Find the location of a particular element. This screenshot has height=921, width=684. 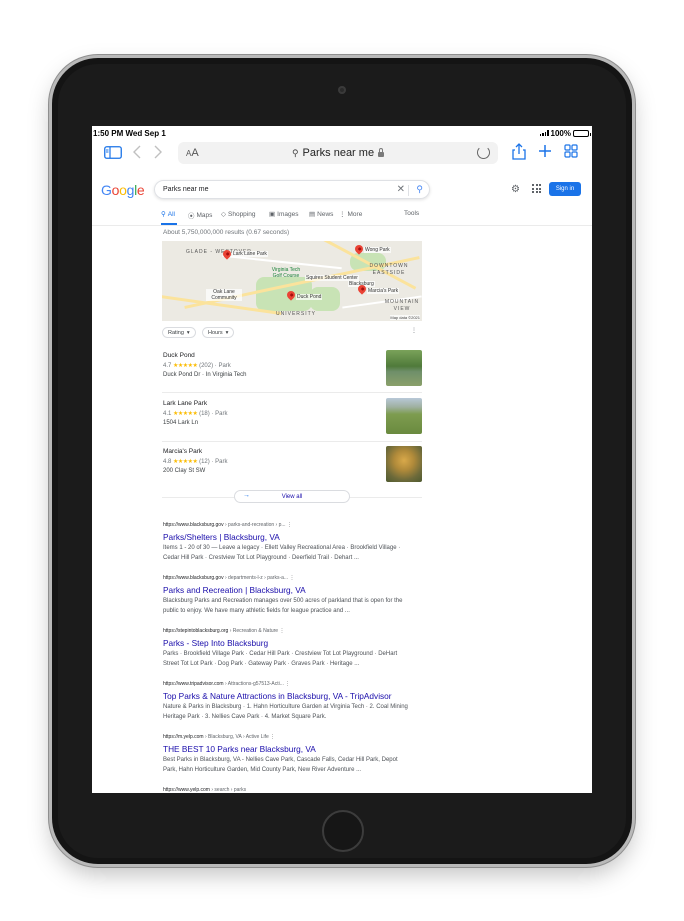

map-pin-icon: ⦿ is located at coordinates (191, 216).